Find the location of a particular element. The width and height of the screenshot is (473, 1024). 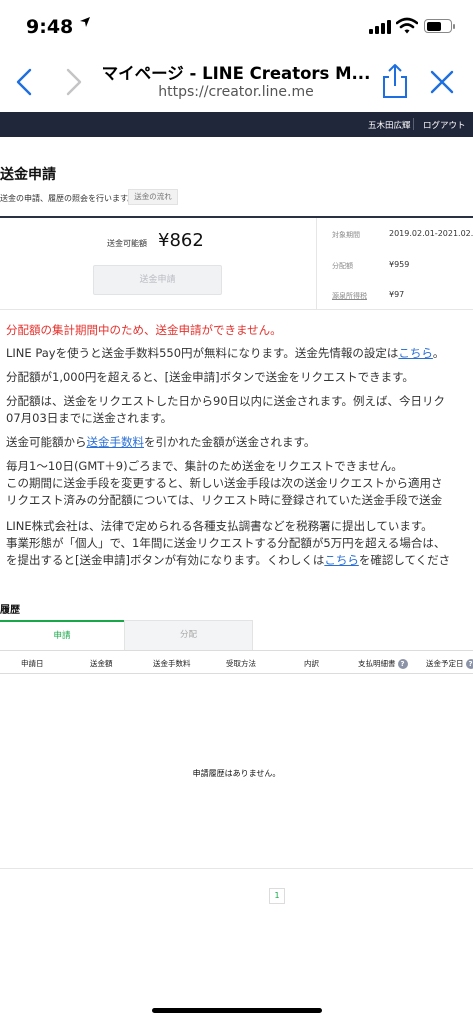

transfer-fee-link: 送金手数料 is located at coordinates (116, 442).